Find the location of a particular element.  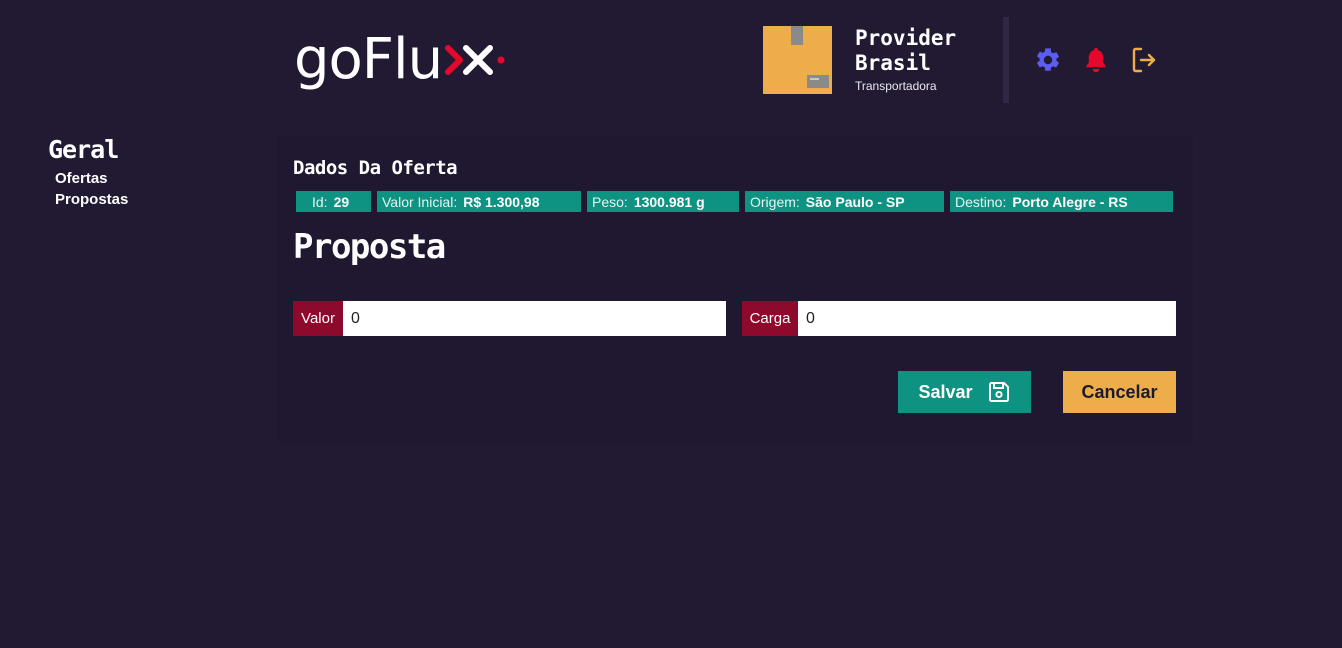

tag-key: Origem: is located at coordinates (775, 201).